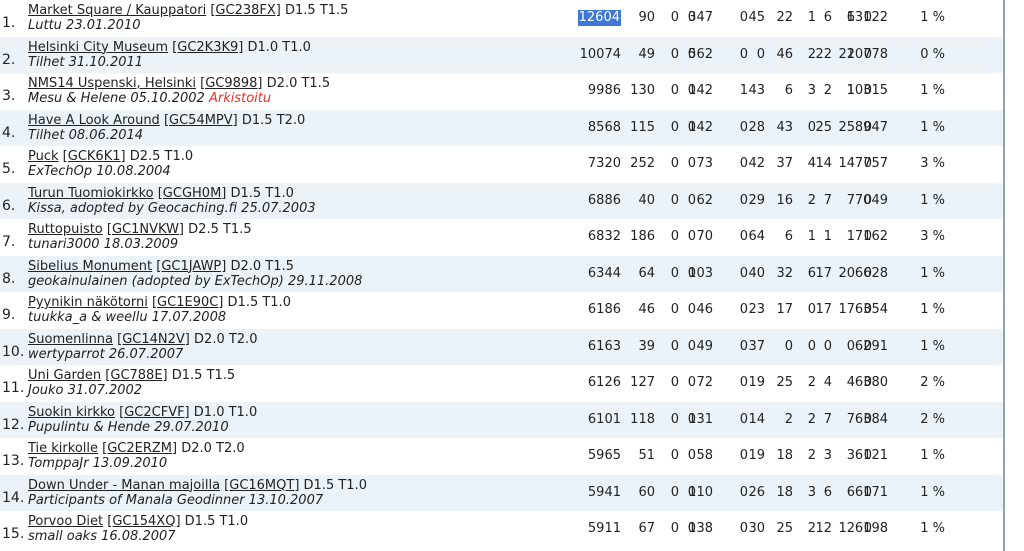 The width and height of the screenshot is (1024, 551). What do you see at coordinates (245, 10) in the screenshot?
I see `cache-code-link: [GC238FX]` at bounding box center [245, 10].